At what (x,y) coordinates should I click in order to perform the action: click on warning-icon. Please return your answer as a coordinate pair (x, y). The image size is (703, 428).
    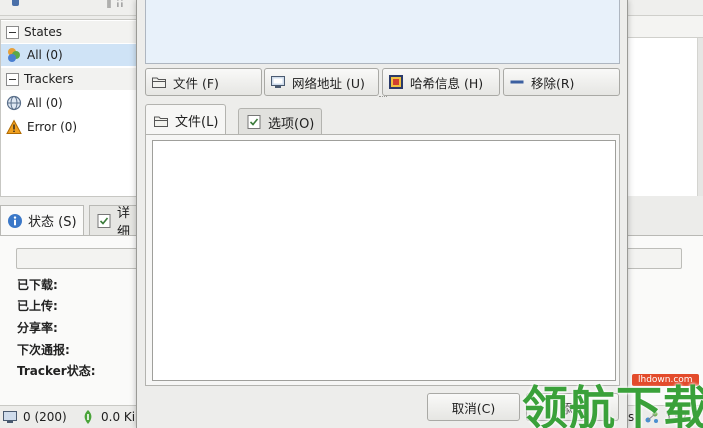
    Looking at the image, I should click on (14, 127).